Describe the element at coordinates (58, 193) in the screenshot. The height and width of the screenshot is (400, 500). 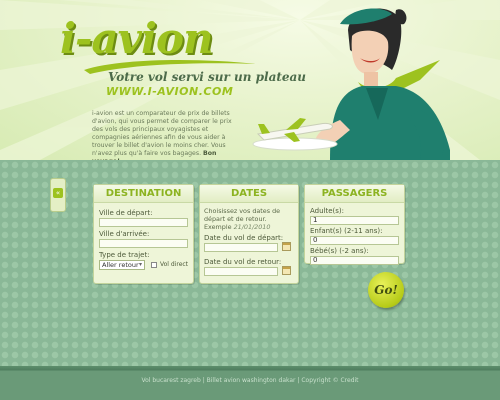
I see `tab-toggle-icon: «` at that location.